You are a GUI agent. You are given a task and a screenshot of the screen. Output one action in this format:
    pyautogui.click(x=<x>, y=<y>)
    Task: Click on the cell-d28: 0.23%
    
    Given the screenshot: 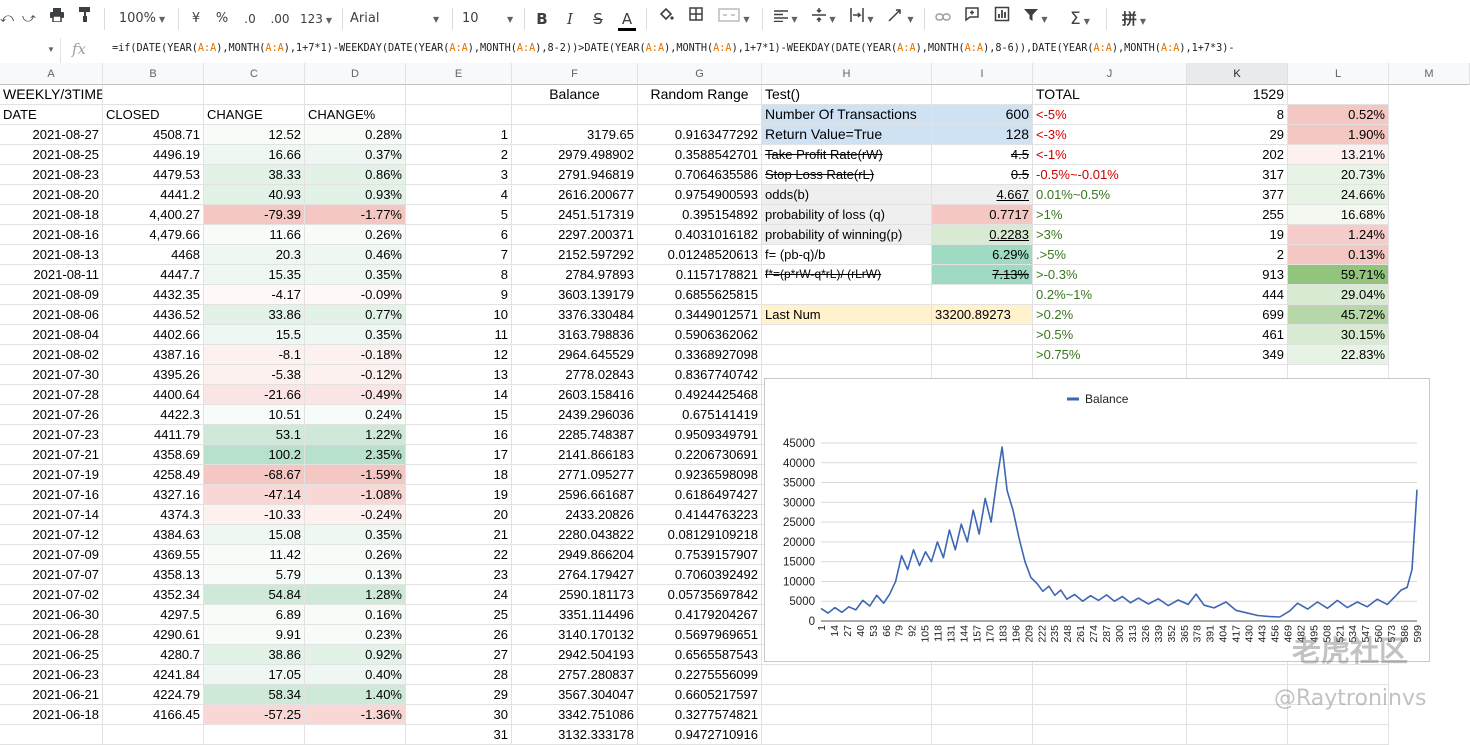 What is the action you would take?
    pyautogui.click(x=355, y=635)
    